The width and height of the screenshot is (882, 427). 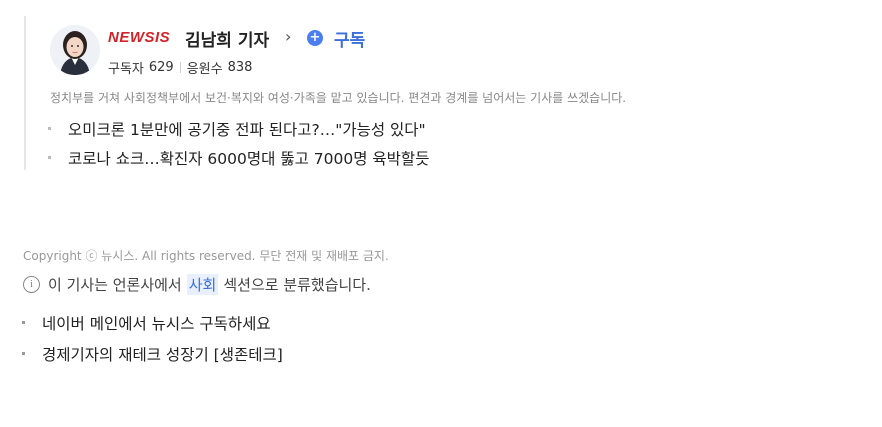 I want to click on section-link: 사회, so click(x=202, y=284).